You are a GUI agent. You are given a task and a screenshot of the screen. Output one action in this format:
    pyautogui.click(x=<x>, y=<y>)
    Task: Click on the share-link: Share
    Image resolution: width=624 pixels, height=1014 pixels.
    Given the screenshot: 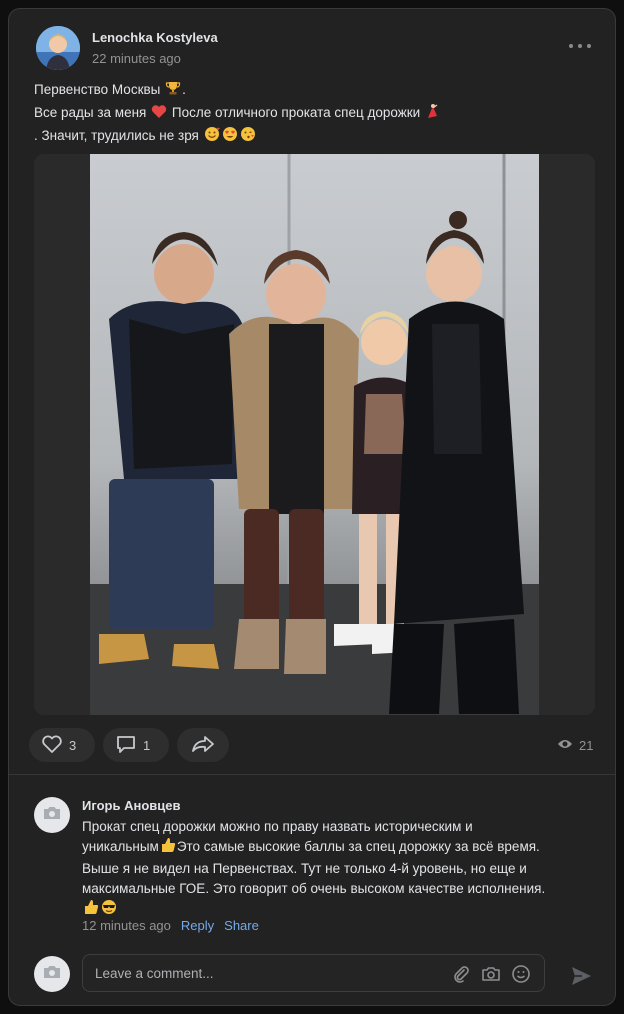 What is the action you would take?
    pyautogui.click(x=241, y=925)
    